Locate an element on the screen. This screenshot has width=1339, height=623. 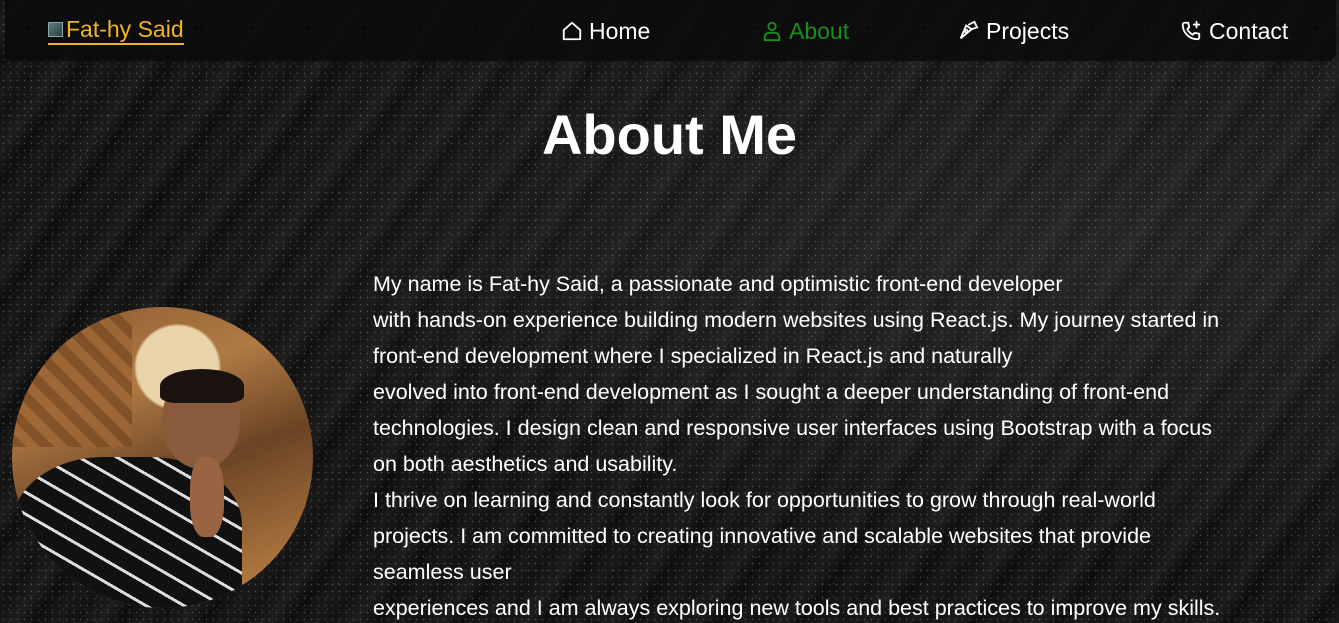
nav-item-projects: Projects is located at coordinates (1012, 31).